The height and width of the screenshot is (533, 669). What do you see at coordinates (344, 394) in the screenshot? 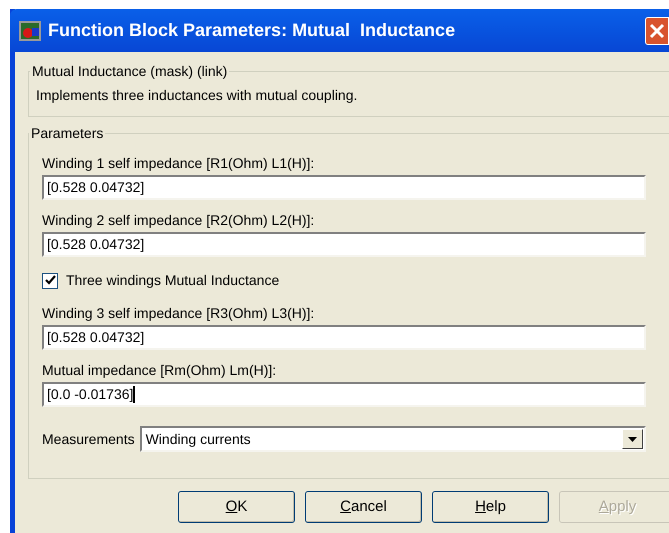
I see `input-field: [0.0 -0.01736]` at bounding box center [344, 394].